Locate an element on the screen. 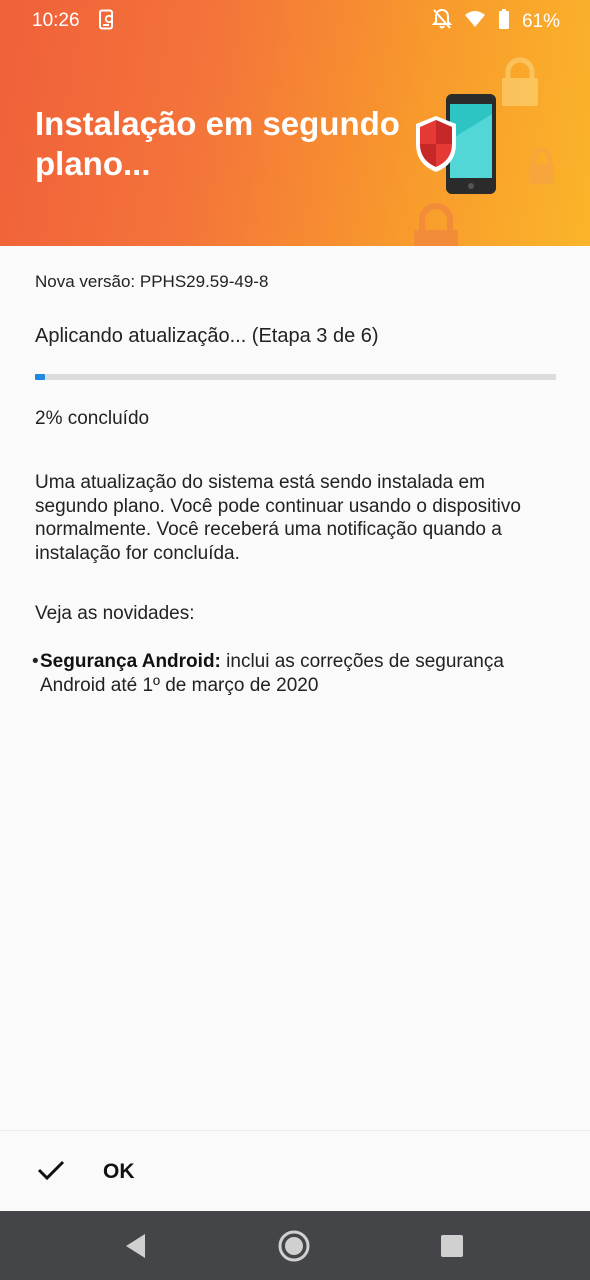 The width and height of the screenshot is (590, 1280). recents-button is located at coordinates (452, 1246).